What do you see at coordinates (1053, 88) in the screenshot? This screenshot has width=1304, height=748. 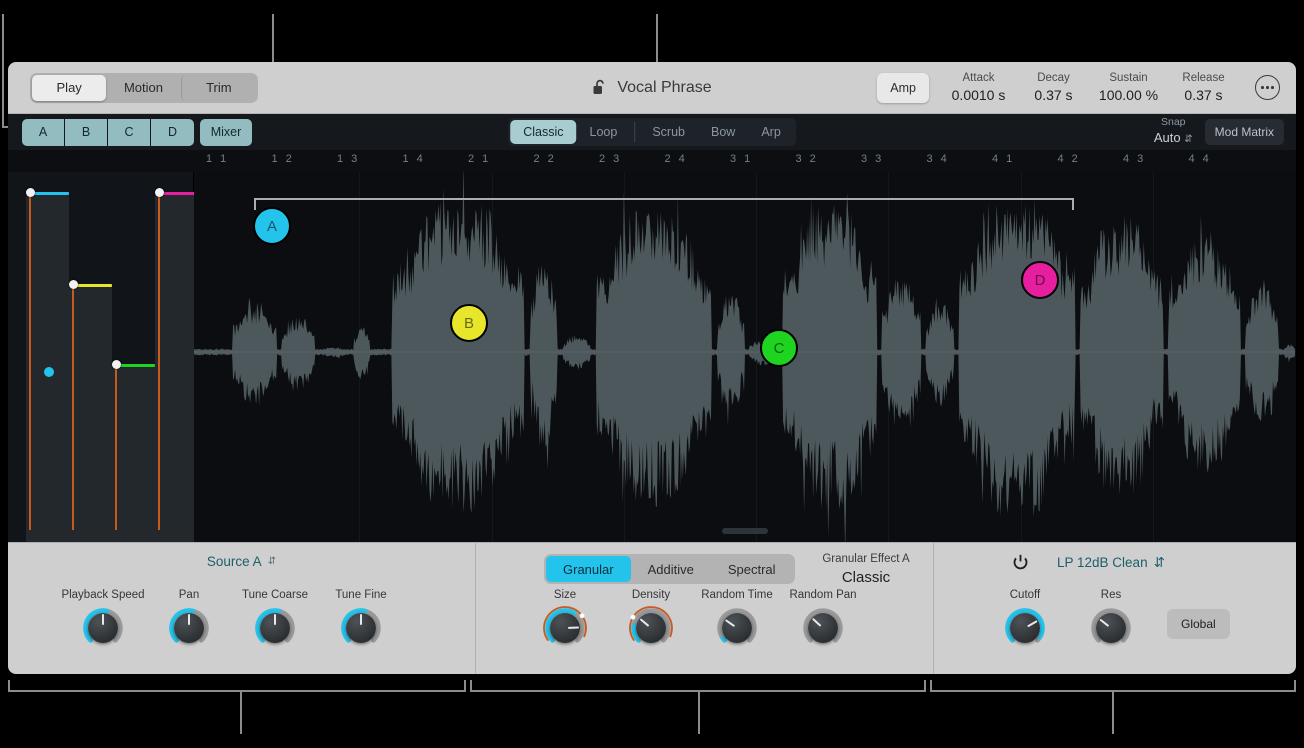 I see `decay-readout: Decay 0.37 s` at bounding box center [1053, 88].